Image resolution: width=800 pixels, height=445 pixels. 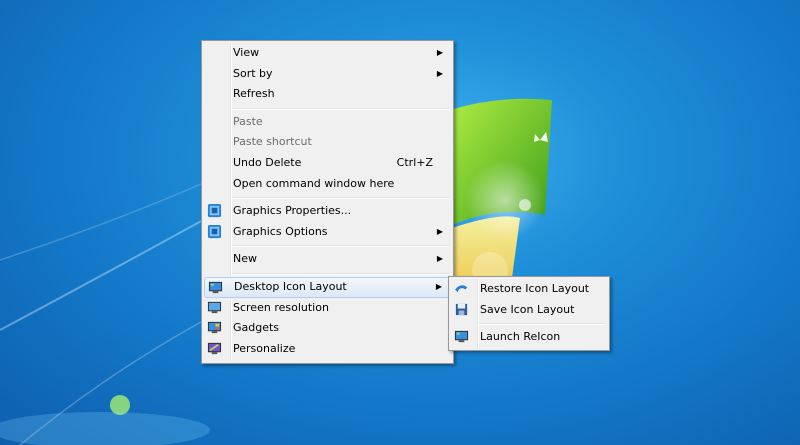 I want to click on menu-item-label: Launch ReIcon, so click(x=520, y=337).